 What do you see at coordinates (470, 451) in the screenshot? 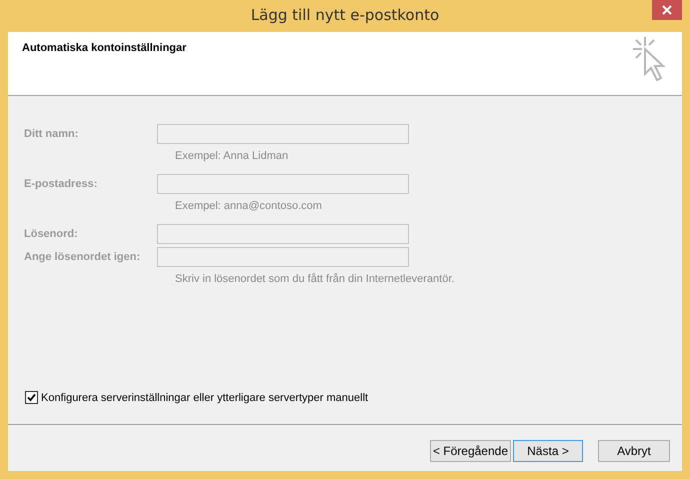
I see `dialog-button: < Föregående` at bounding box center [470, 451].